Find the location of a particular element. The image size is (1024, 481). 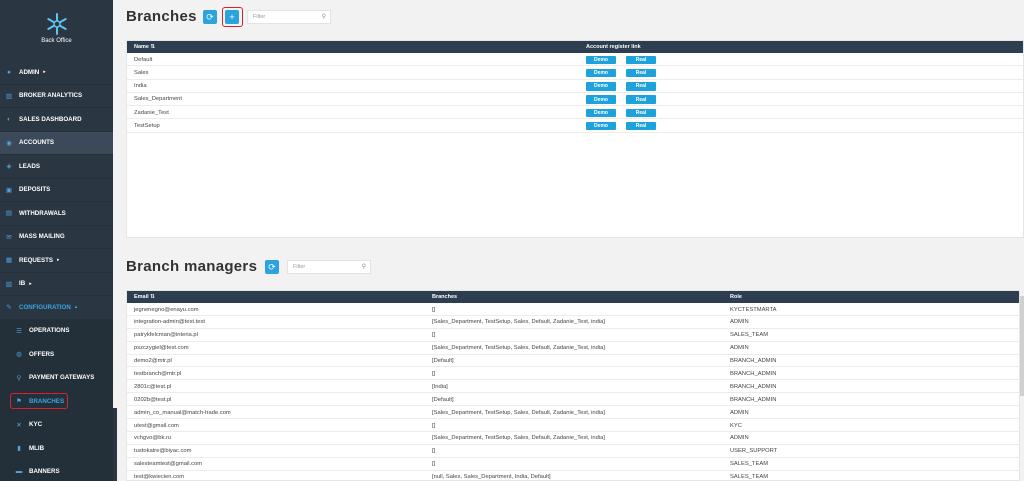

sidebar-item-withdrawals: ▤ WITHDRAWALS is located at coordinates (56, 214).